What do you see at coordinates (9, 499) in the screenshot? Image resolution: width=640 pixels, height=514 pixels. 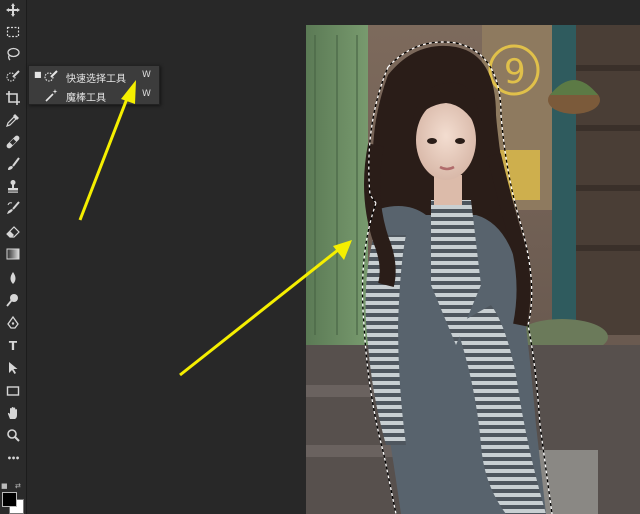 I see `foreground-color-swatch` at bounding box center [9, 499].